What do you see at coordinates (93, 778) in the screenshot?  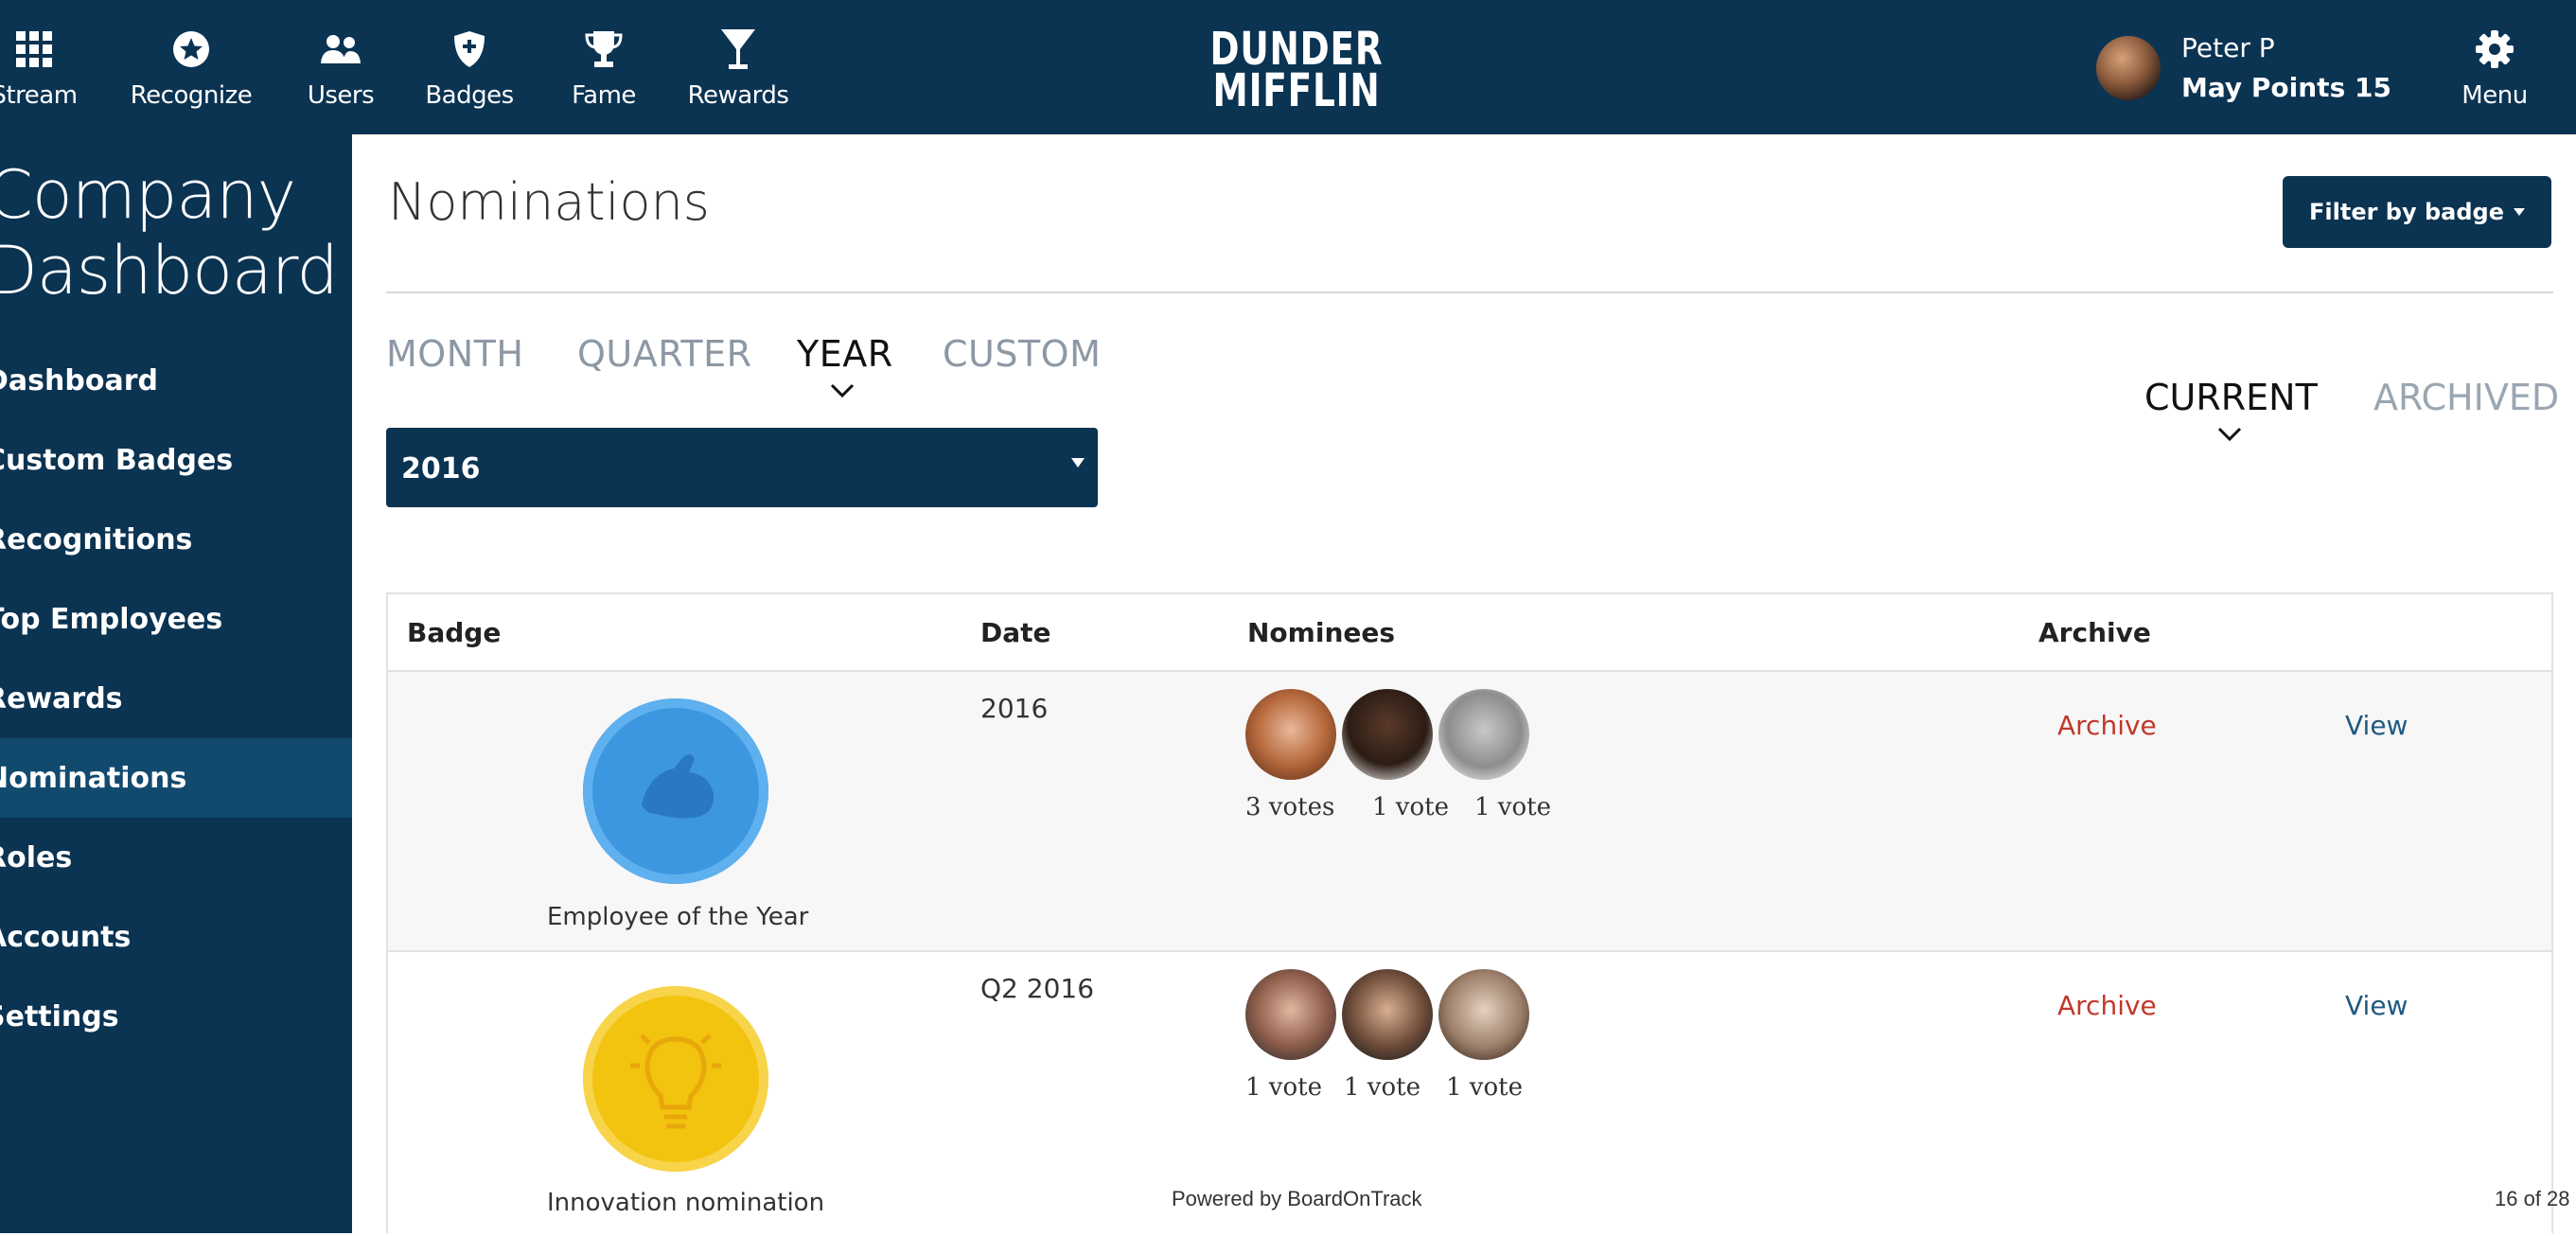 I see `sidebar-item-label: Nominations` at bounding box center [93, 778].